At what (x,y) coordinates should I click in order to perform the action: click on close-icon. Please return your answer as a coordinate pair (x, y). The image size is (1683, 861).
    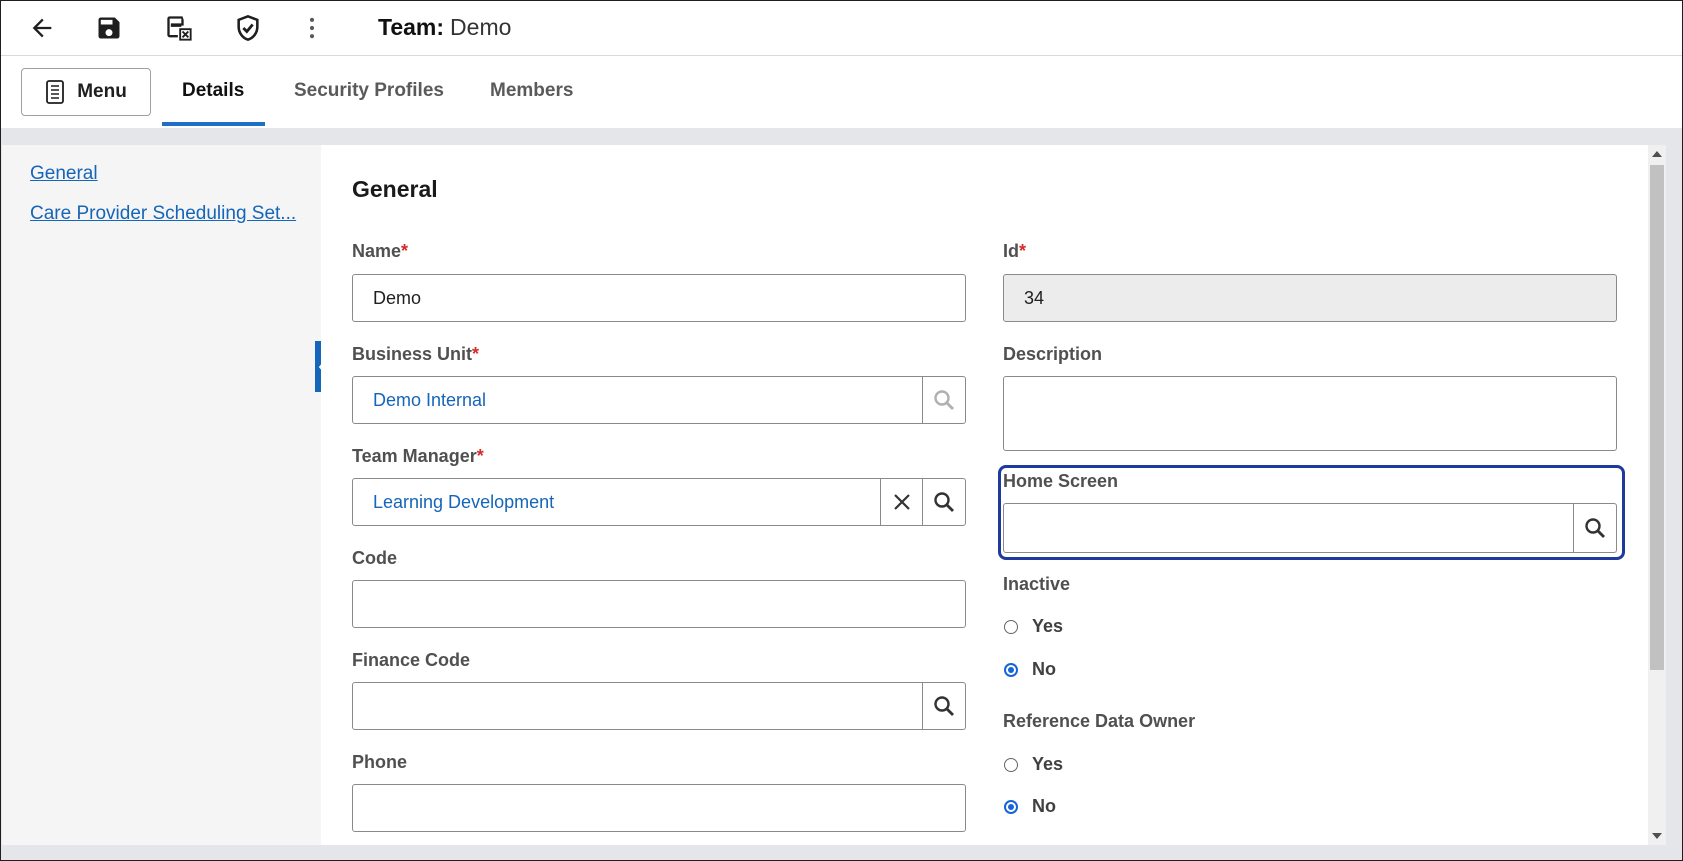
    Looking at the image, I should click on (902, 502).